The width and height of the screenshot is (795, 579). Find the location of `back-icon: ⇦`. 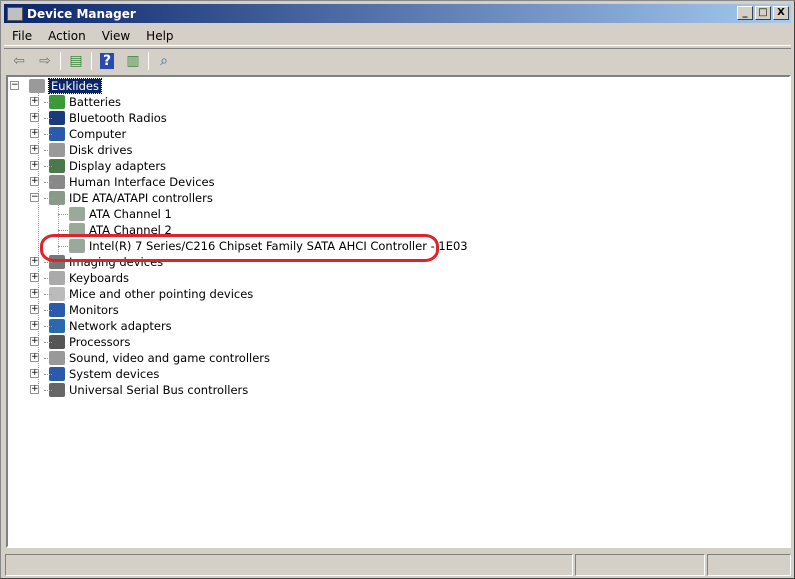

back-icon: ⇦ is located at coordinates (19, 61).